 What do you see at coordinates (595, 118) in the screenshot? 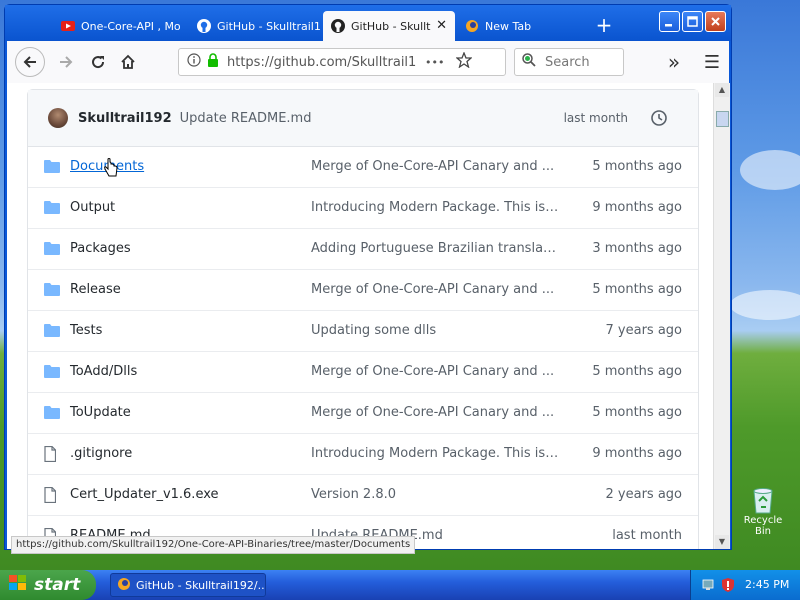
I see `commit-time: last month` at bounding box center [595, 118].